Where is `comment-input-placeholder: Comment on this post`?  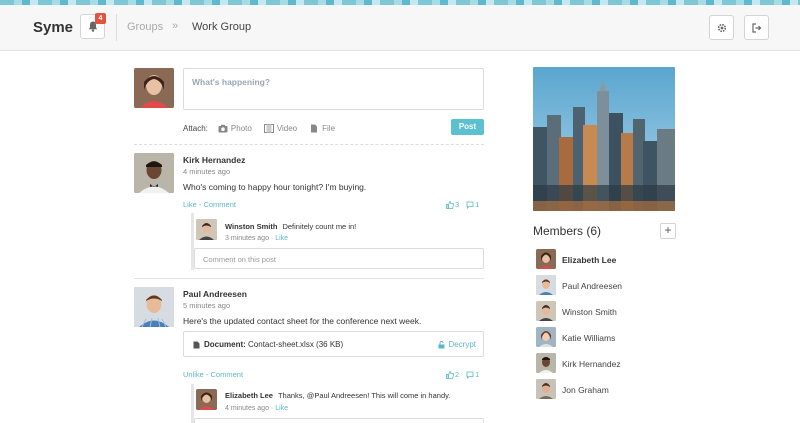 comment-input-placeholder: Comment on this post is located at coordinates (239, 259).